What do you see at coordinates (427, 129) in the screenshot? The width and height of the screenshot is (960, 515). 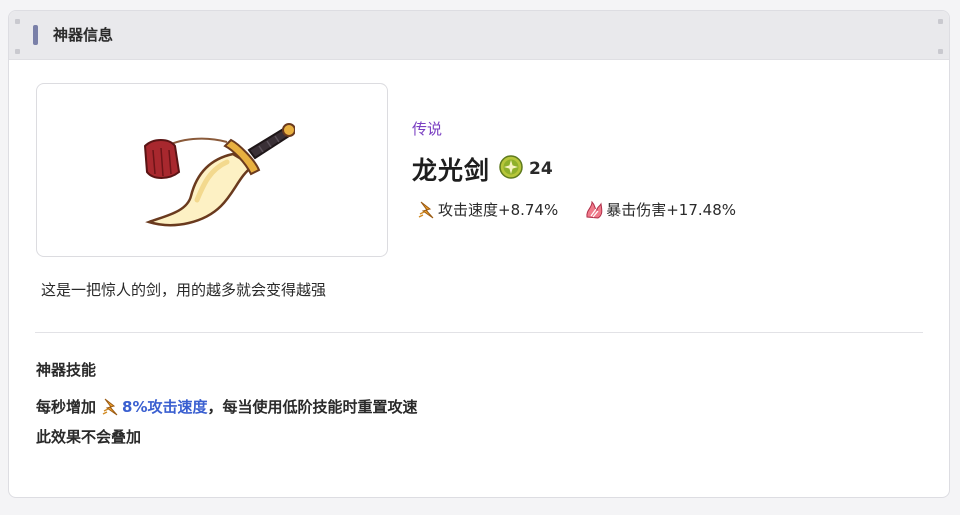 I see `rarity-label: 传说` at bounding box center [427, 129].